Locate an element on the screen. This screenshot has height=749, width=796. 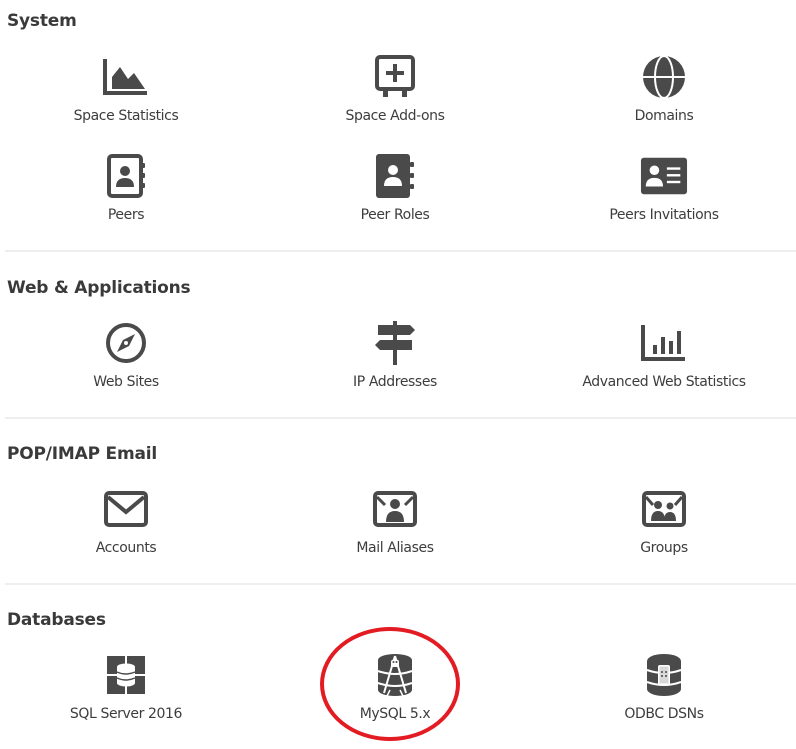
section-title: Web & Applications is located at coordinates (99, 288).